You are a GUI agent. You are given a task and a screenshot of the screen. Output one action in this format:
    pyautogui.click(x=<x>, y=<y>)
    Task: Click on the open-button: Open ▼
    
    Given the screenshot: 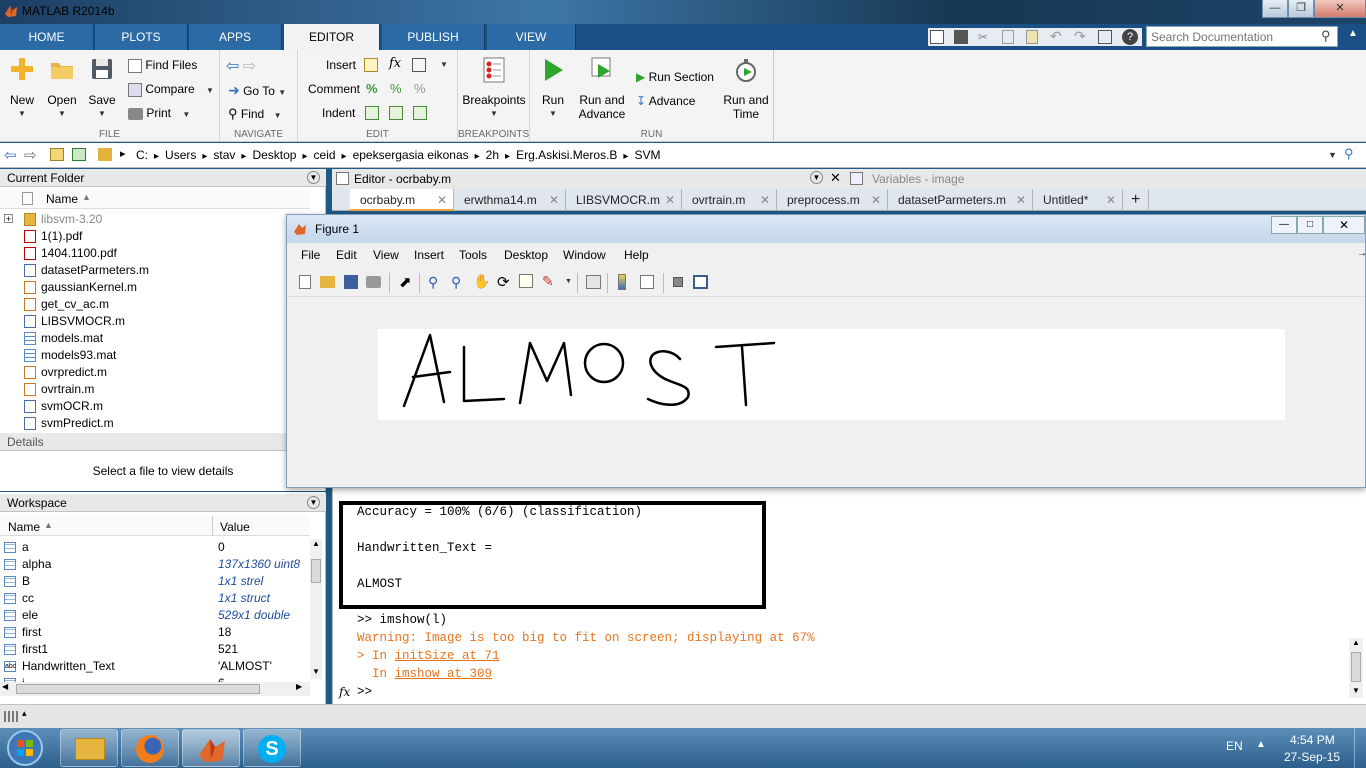 What is the action you would take?
    pyautogui.click(x=62, y=88)
    